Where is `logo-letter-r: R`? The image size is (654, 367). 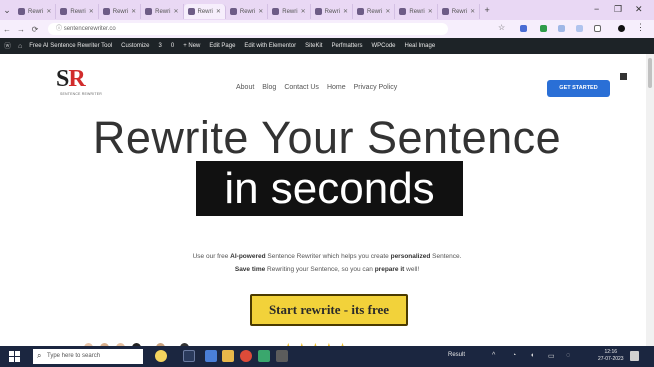 logo-letter-r: R is located at coordinates (76, 79).